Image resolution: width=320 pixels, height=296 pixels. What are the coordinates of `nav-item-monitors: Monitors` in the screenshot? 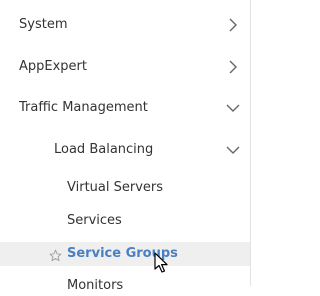 It's located at (125, 287).